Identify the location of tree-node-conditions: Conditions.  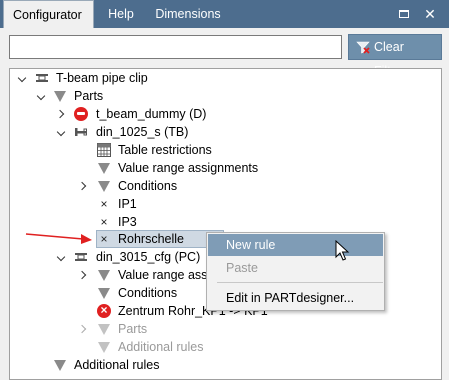
(220, 186).